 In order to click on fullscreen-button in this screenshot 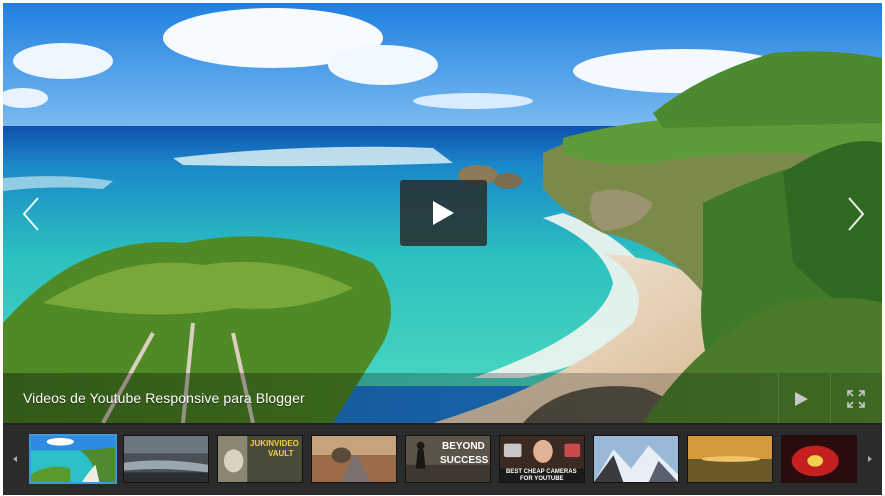, I will do `click(856, 399)`.